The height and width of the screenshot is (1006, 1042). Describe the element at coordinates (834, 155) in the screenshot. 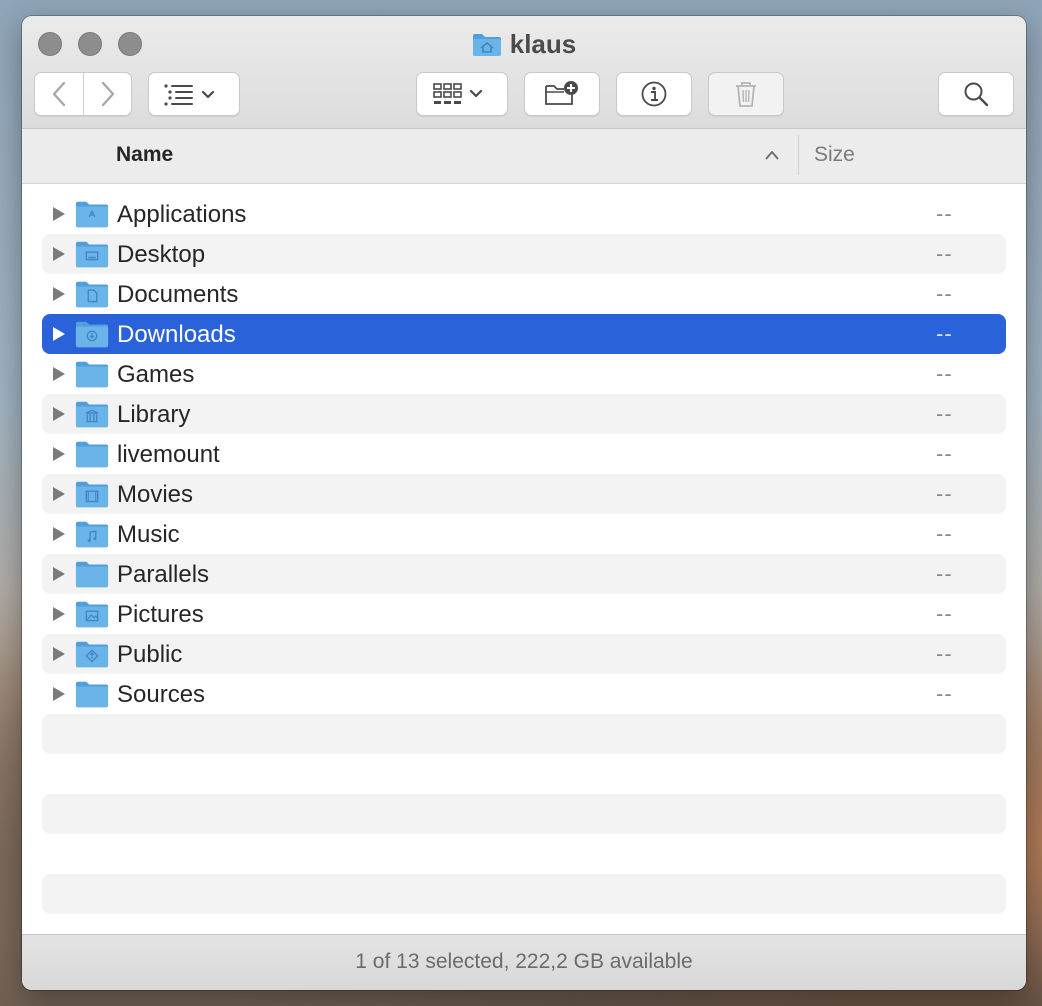

I see `column-header-size: Size` at that location.